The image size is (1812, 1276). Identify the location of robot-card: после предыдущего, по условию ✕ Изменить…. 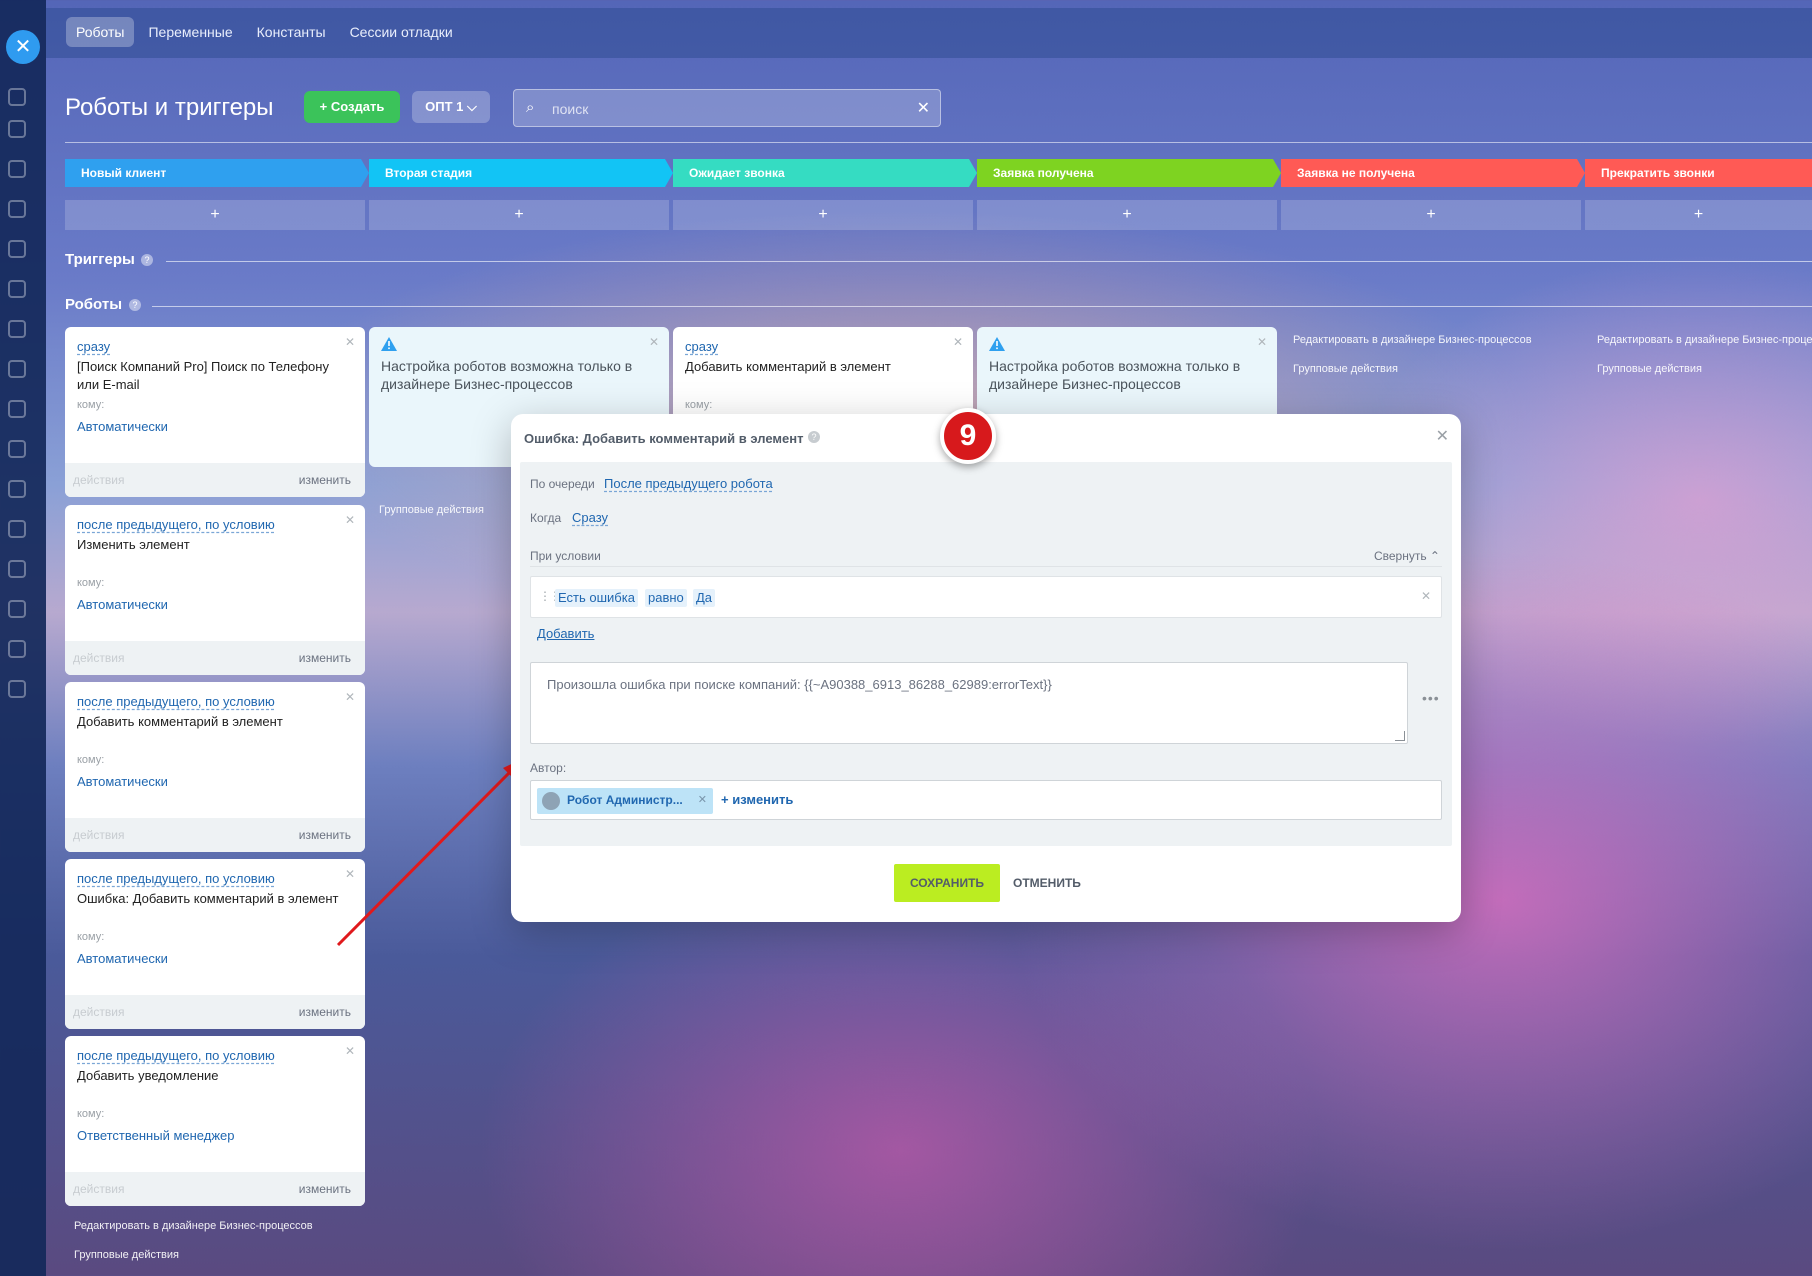
(215, 590).